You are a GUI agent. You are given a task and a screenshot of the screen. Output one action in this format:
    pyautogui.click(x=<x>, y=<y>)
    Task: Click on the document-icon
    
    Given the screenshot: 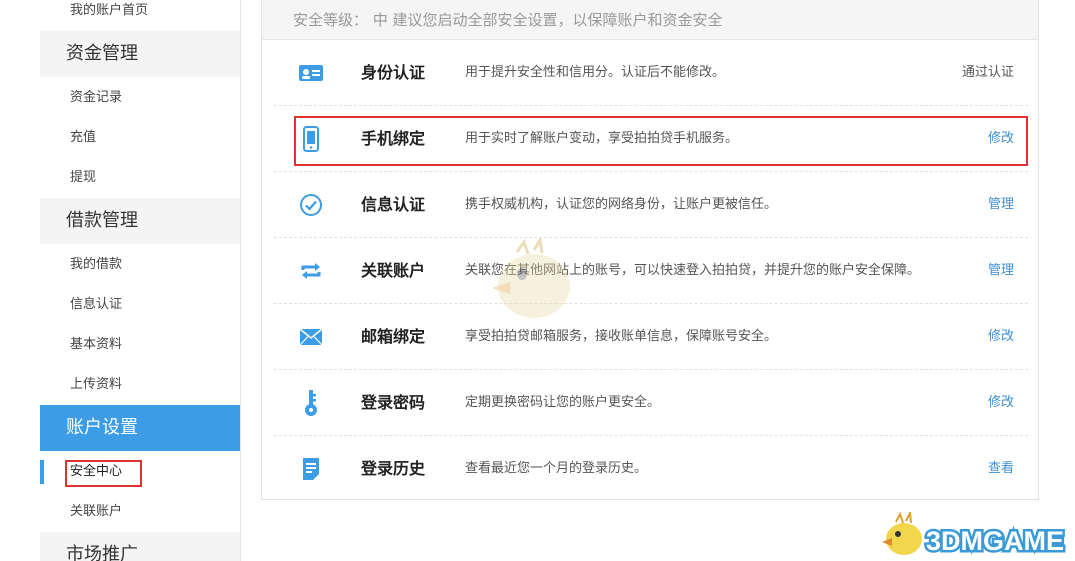 What is the action you would take?
    pyautogui.click(x=311, y=469)
    